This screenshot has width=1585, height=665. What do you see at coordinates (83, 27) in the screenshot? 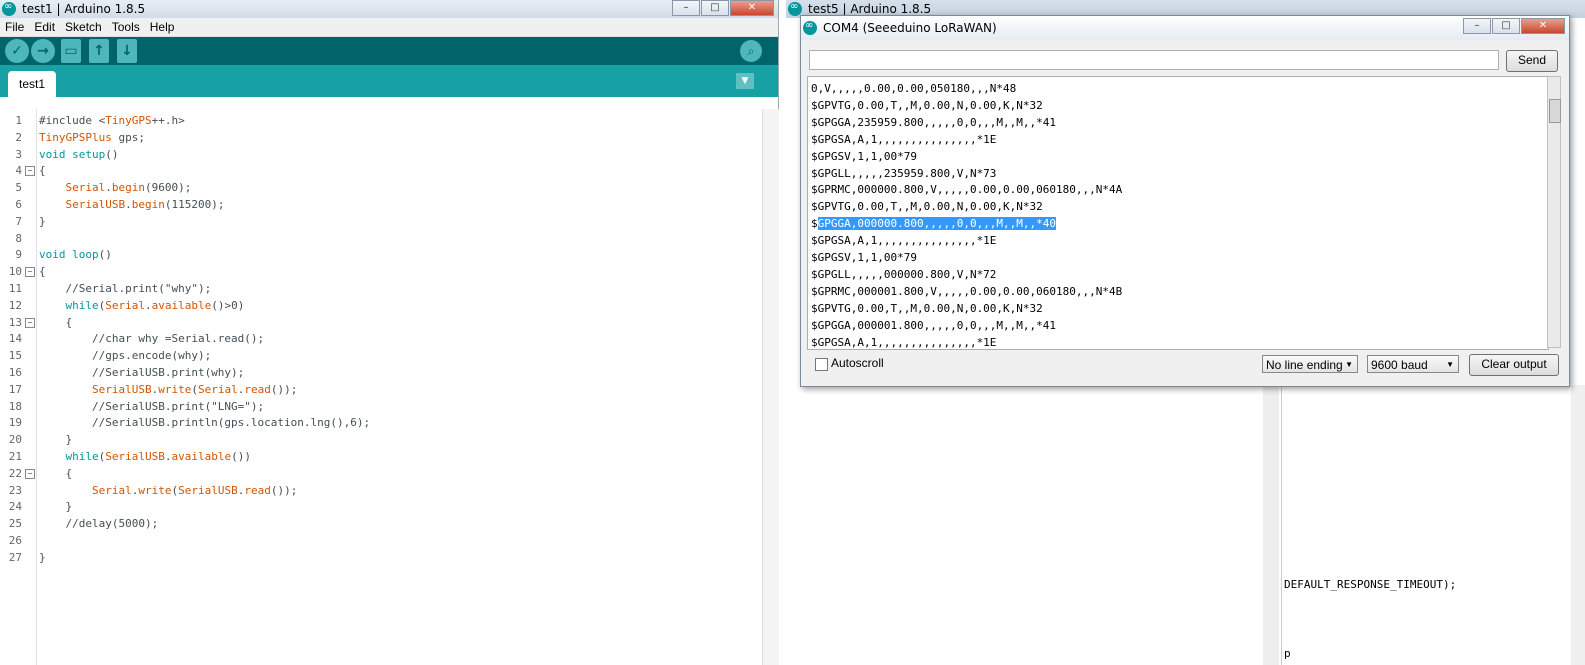
I see `menu-sketch: Sketch` at bounding box center [83, 27].